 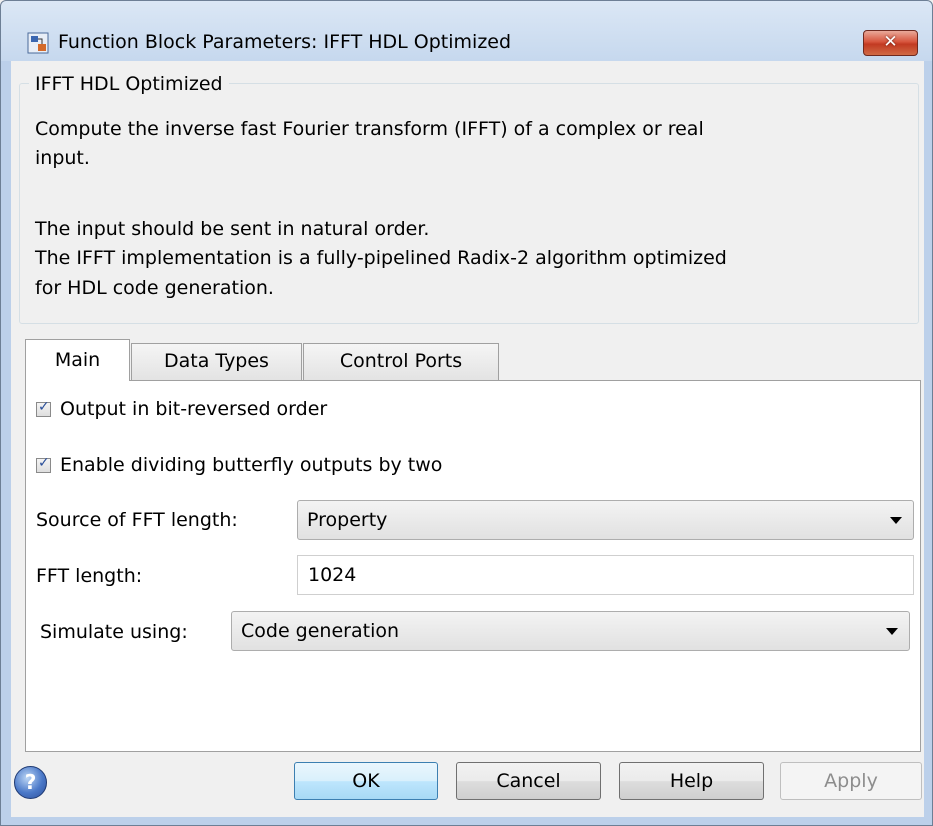 I want to click on tab-strip: Main Data Types Control Ports, so click(x=475, y=360).